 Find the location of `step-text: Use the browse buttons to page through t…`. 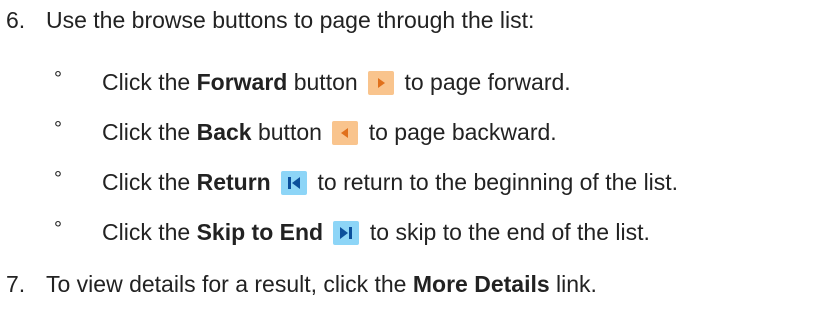

step-text: Use the browse buttons to page through t… is located at coordinates (290, 20).